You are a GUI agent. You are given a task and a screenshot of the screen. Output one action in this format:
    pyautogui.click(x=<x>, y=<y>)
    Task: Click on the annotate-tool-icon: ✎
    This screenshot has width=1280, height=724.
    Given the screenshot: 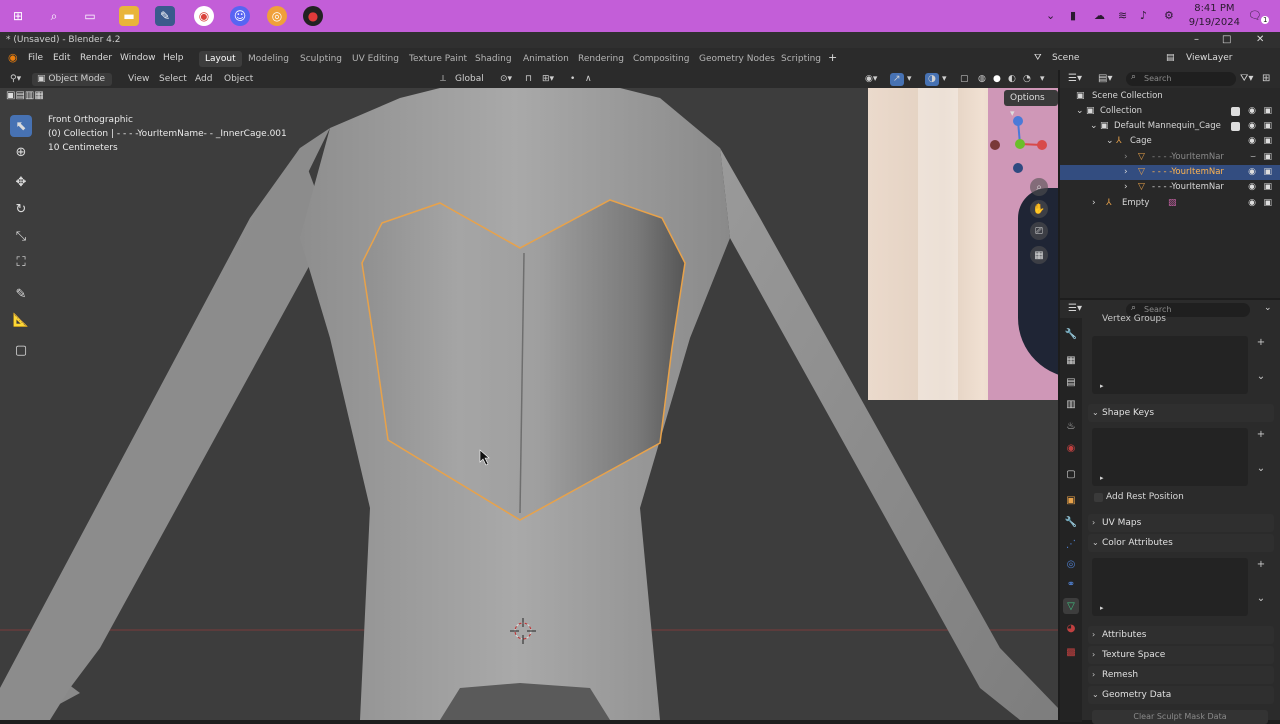 What is the action you would take?
    pyautogui.click(x=21, y=294)
    